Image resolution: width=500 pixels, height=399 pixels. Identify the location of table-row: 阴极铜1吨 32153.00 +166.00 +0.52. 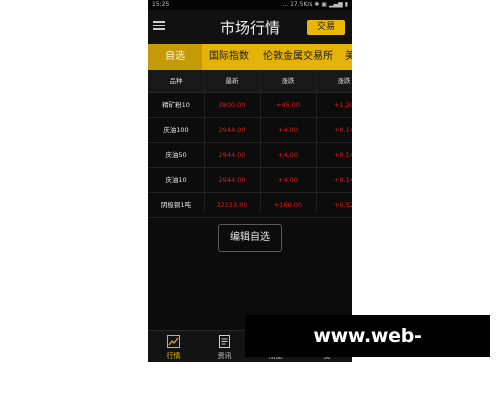
(250, 205).